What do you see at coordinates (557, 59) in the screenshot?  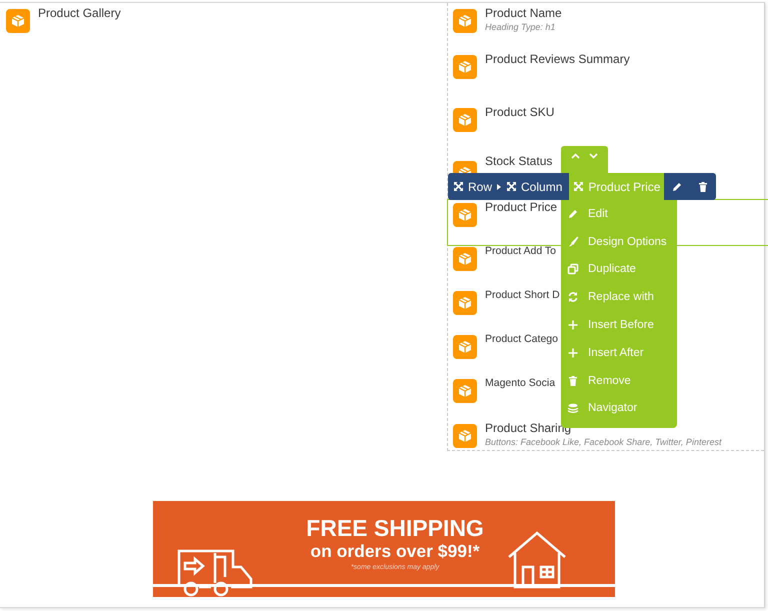 I see `element-title: Product Reviews Summary` at bounding box center [557, 59].